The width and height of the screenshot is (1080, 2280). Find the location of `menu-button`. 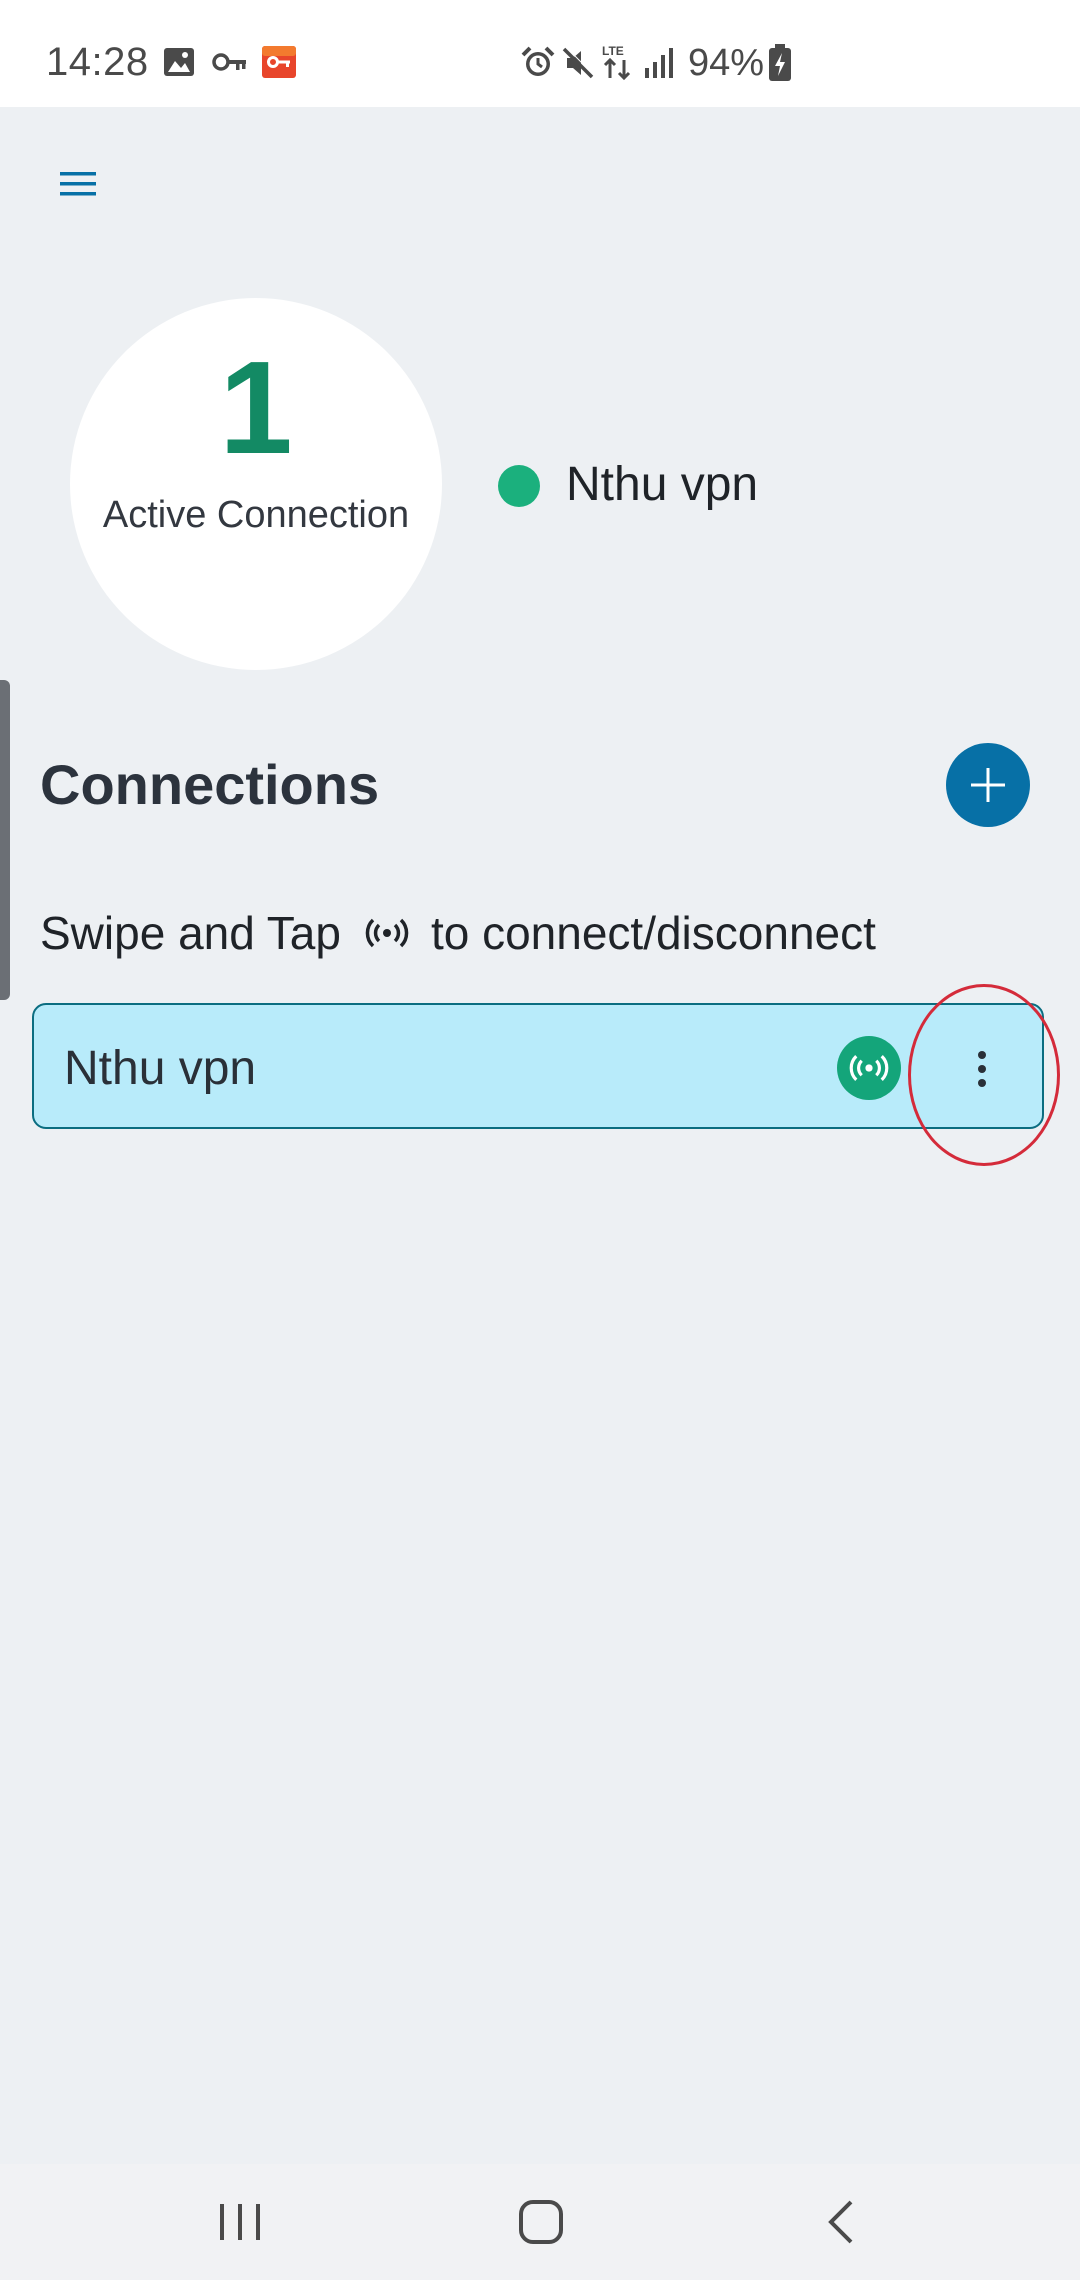

menu-button is located at coordinates (79, 184).